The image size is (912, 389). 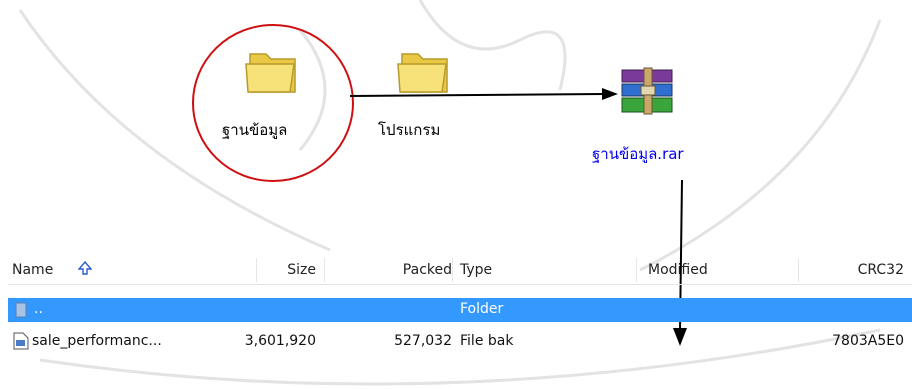 I want to click on archive-file, so click(x=648, y=91).